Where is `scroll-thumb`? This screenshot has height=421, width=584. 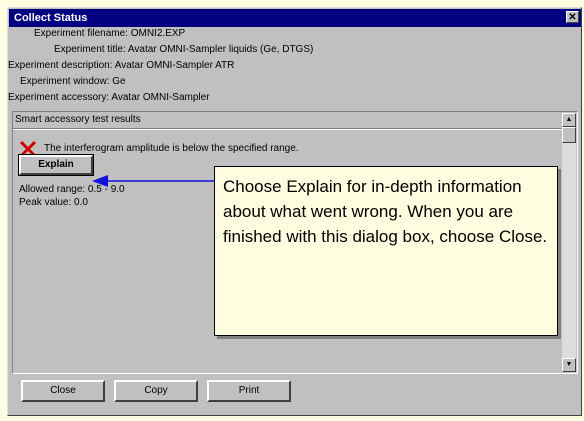 scroll-thumb is located at coordinates (569, 135).